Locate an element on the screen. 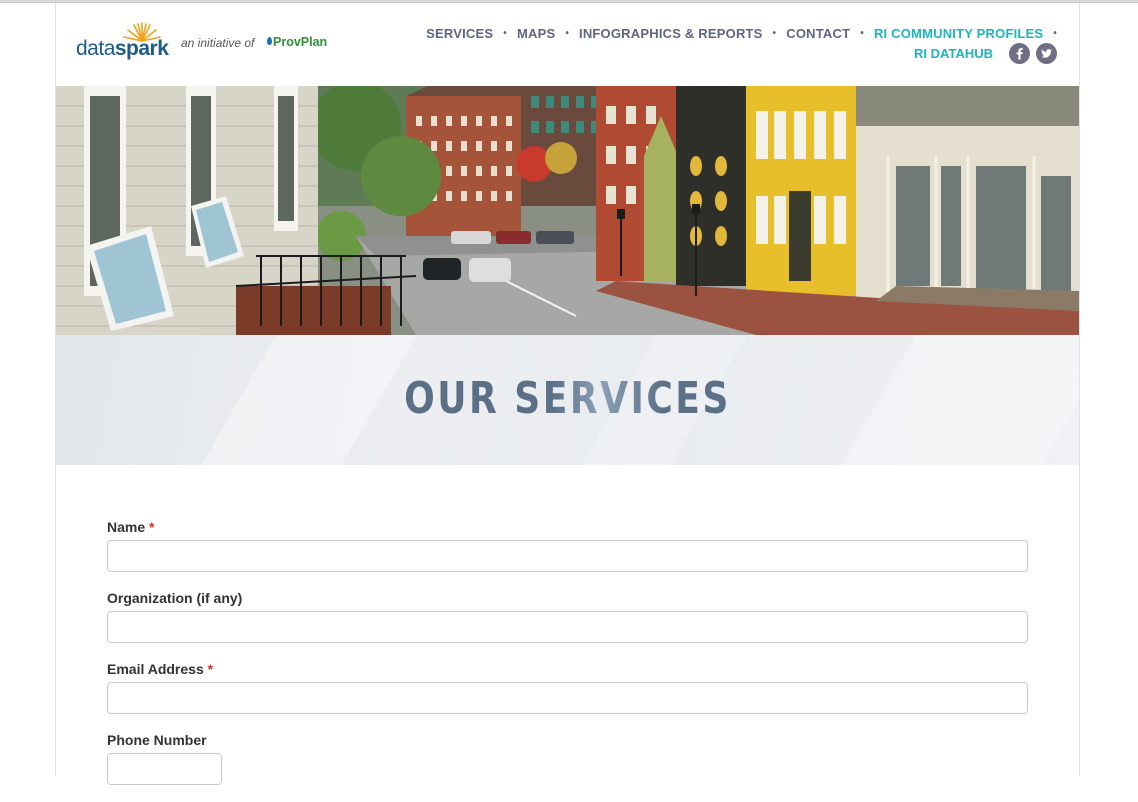  page-title-banner: OUR SERVICES is located at coordinates (567, 400).